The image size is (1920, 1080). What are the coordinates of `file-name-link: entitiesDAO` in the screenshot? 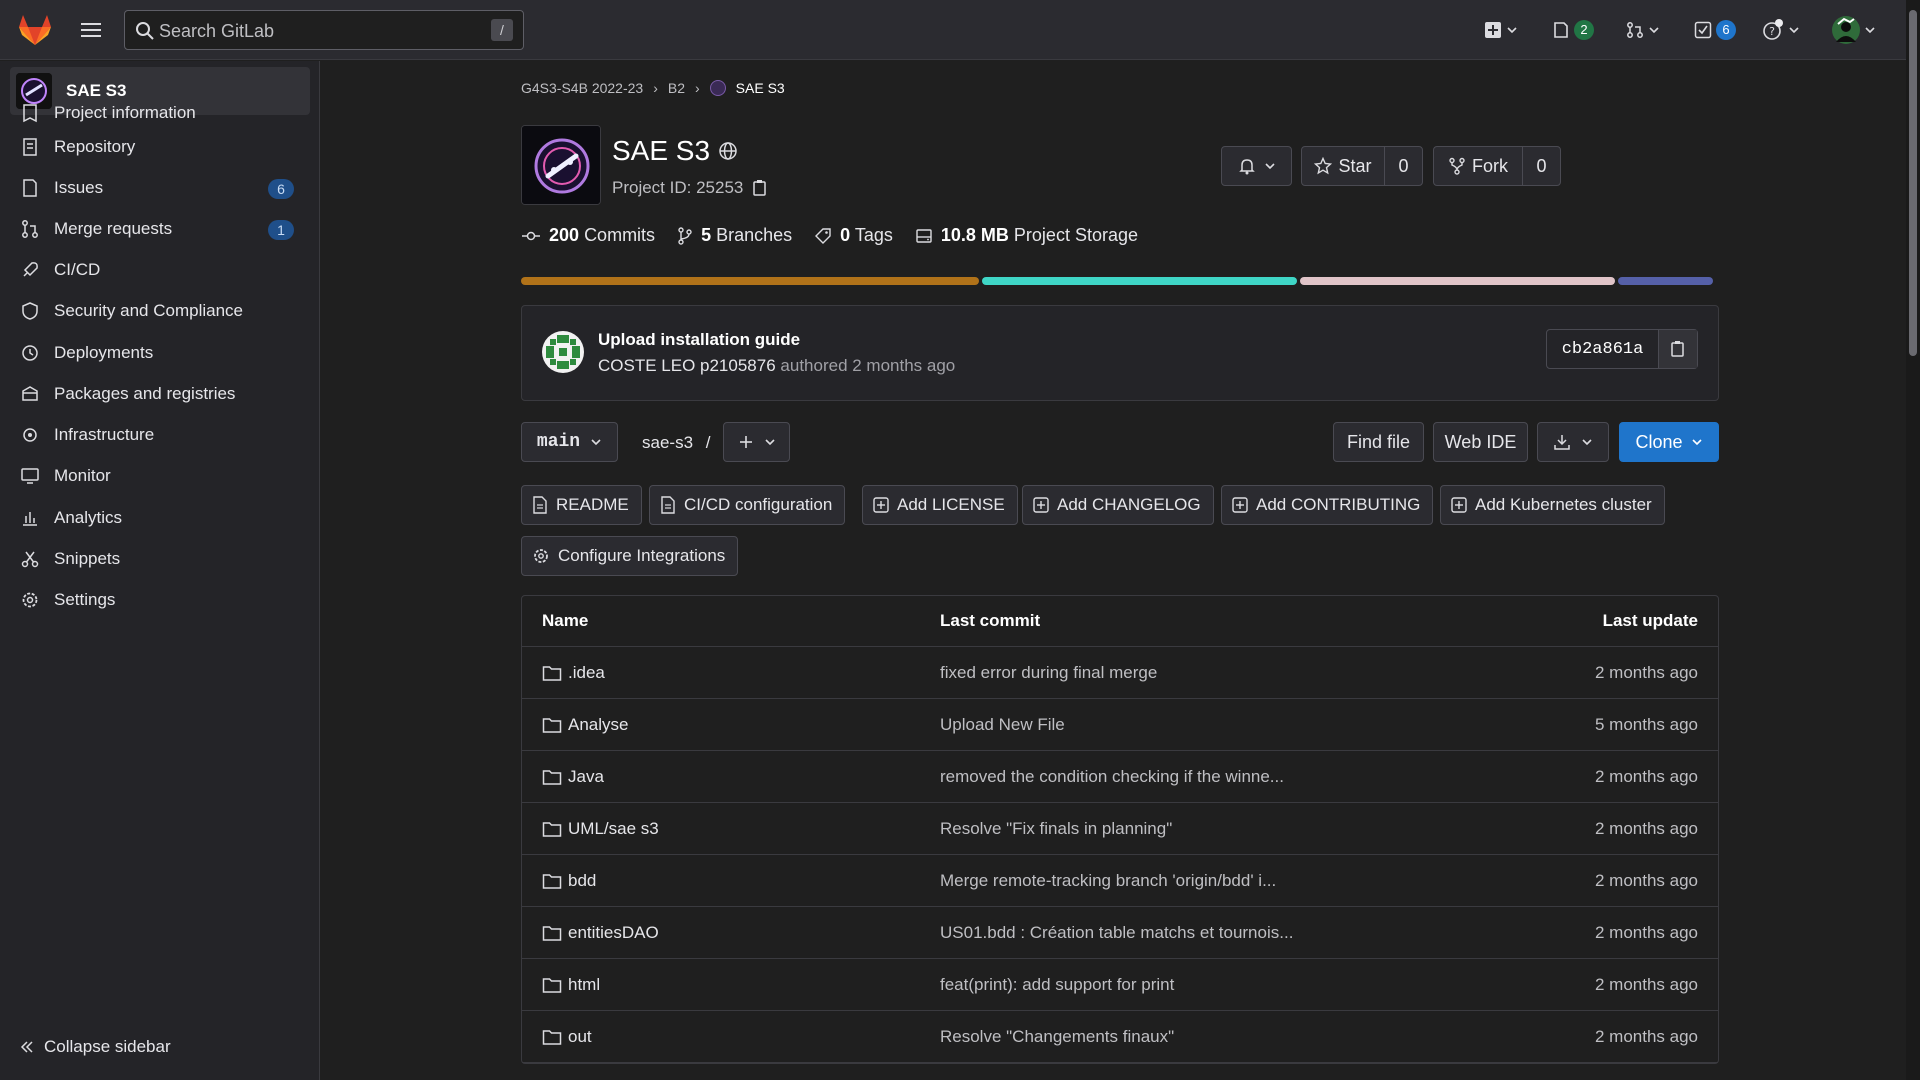 It's located at (600, 932).